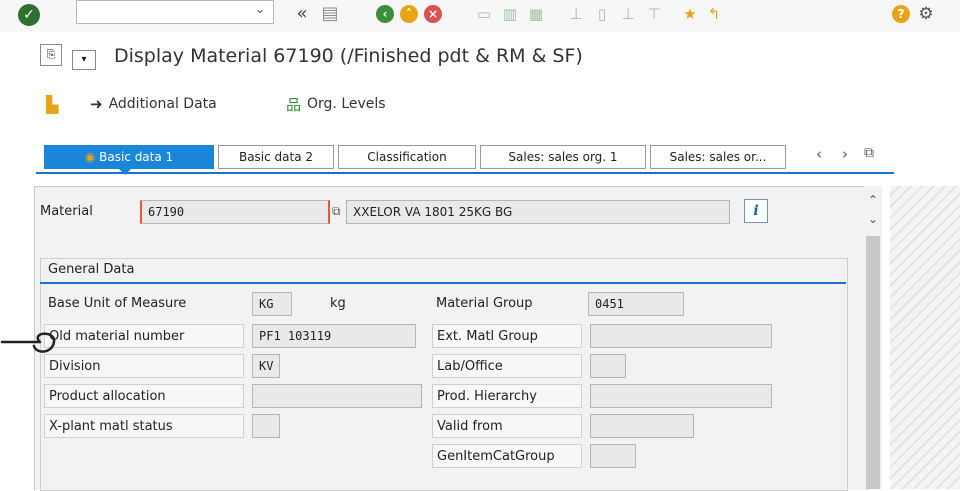  Describe the element at coordinates (608, 366) in the screenshot. I see `lab-office-field` at that location.